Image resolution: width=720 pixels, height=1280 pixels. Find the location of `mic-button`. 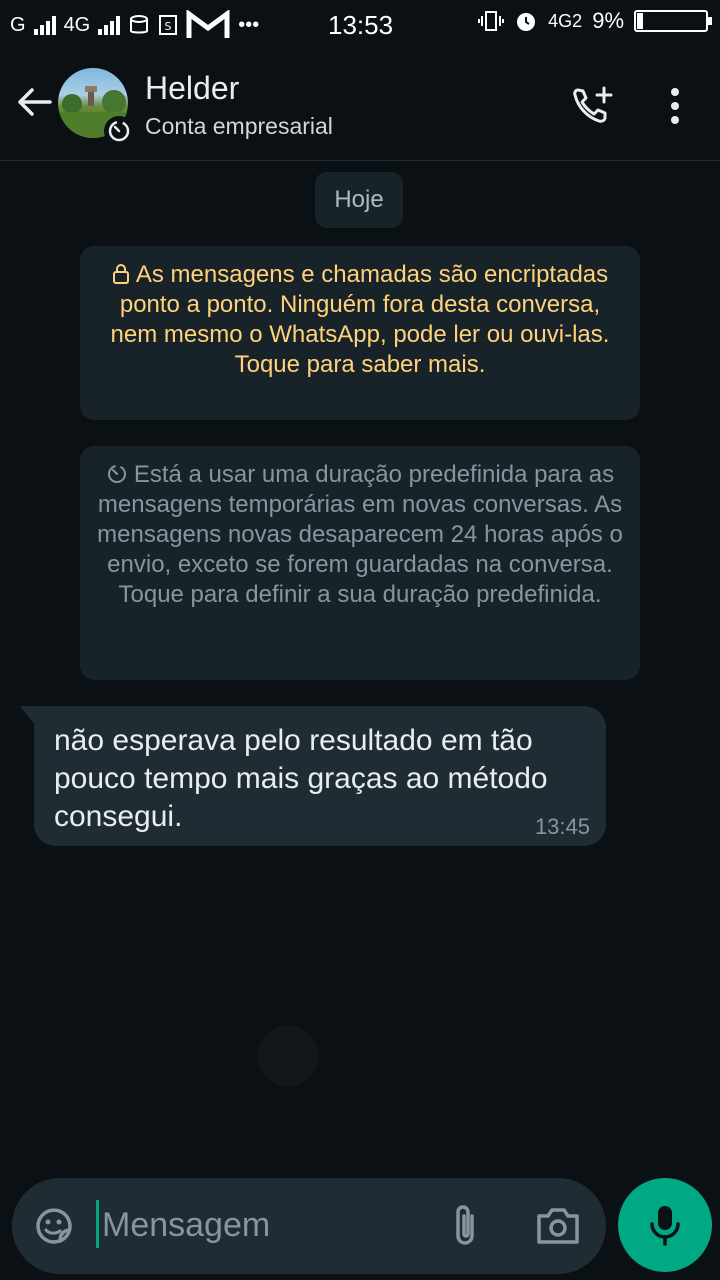

mic-button is located at coordinates (665, 1225).